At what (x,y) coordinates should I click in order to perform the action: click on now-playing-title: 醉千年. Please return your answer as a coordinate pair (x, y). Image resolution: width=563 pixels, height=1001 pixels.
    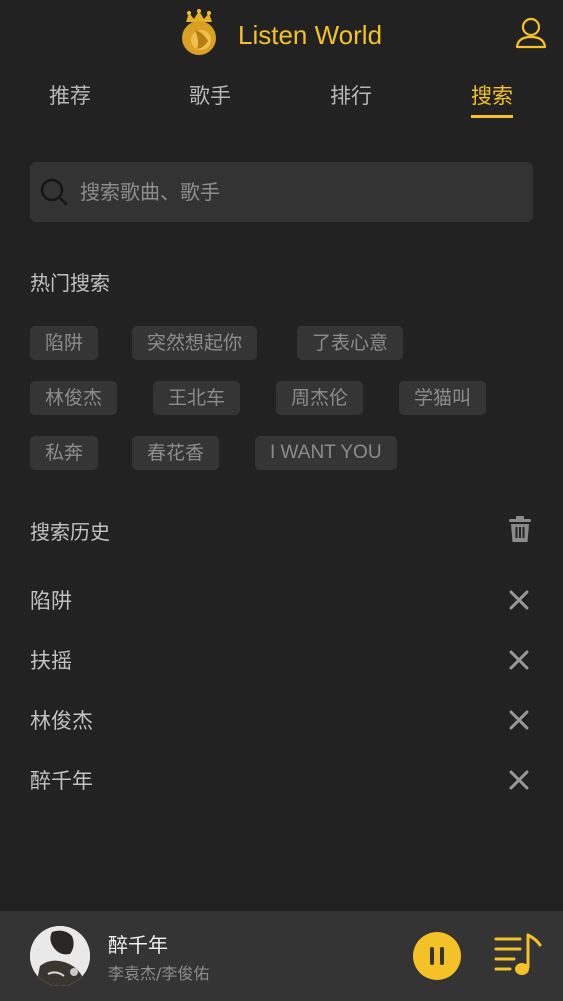
    Looking at the image, I should click on (138, 945).